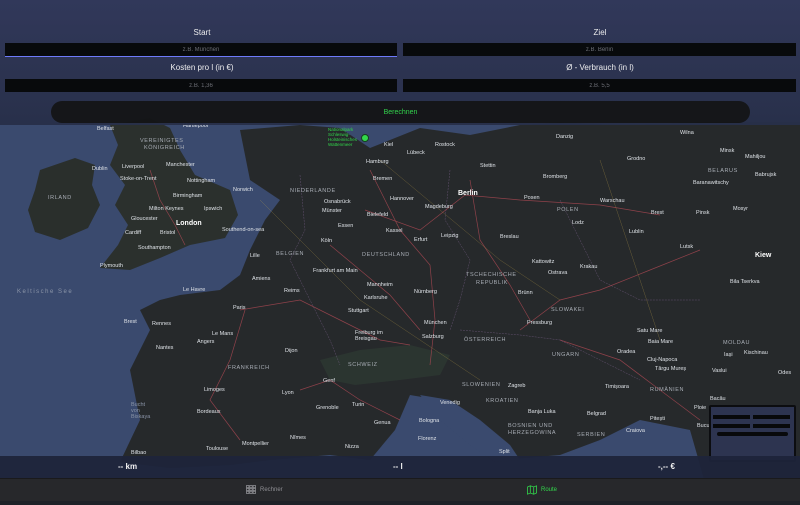 The height and width of the screenshot is (505, 800). I want to click on map-label: Genf, so click(329, 381).